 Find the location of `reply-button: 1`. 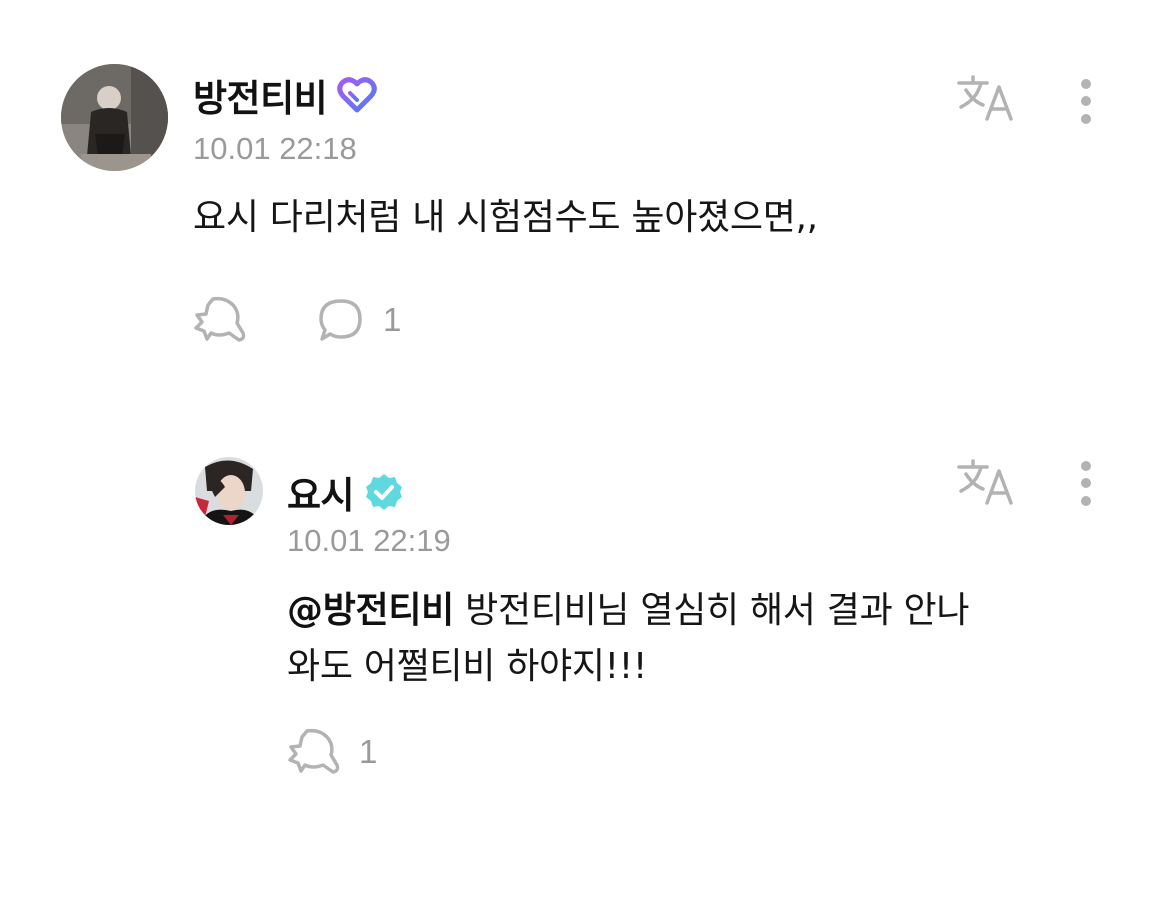

reply-button: 1 is located at coordinates (359, 320).